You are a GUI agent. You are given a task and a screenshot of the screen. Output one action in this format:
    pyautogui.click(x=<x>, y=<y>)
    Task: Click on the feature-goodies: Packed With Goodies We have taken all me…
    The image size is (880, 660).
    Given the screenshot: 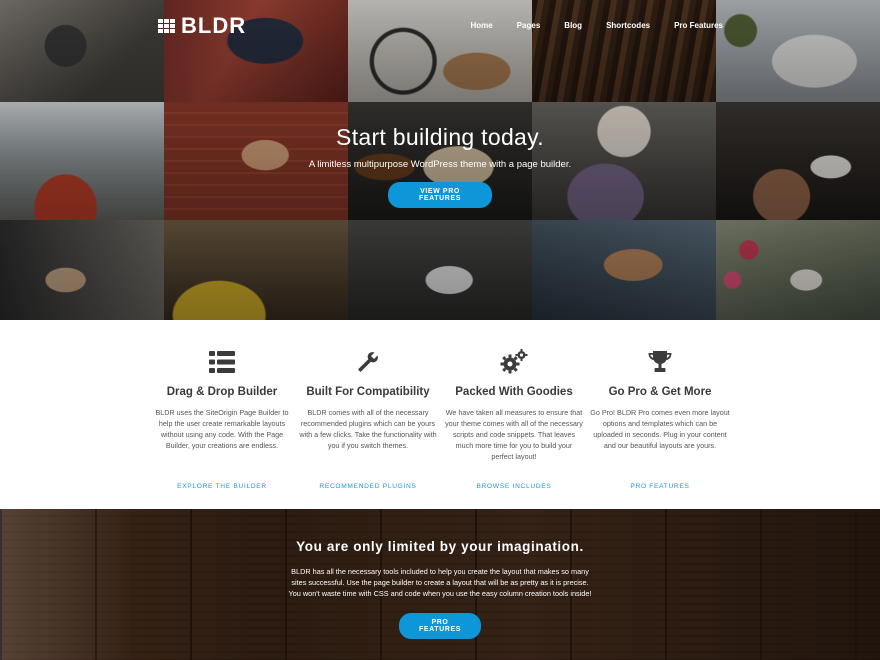 What is the action you would take?
    pyautogui.click(x=514, y=419)
    